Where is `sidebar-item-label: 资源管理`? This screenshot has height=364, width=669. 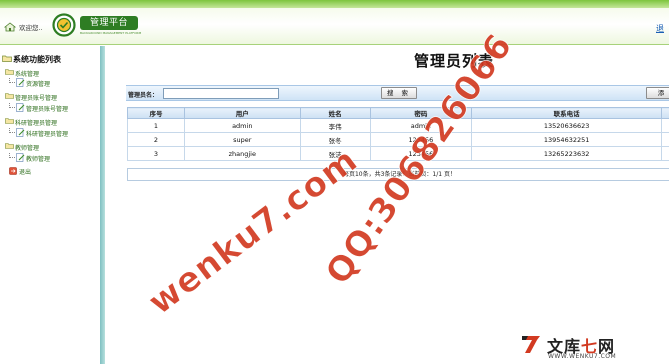
sidebar-item-label: 资源管理 is located at coordinates (38, 84).